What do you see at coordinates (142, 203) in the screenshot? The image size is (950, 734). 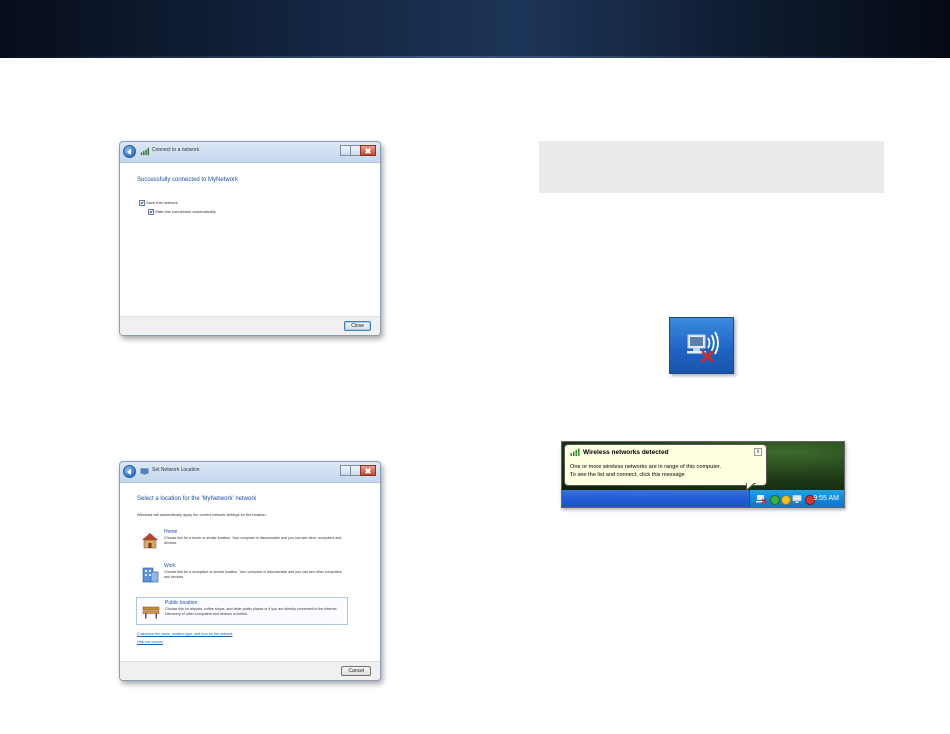 I see `save-network-checkbox` at bounding box center [142, 203].